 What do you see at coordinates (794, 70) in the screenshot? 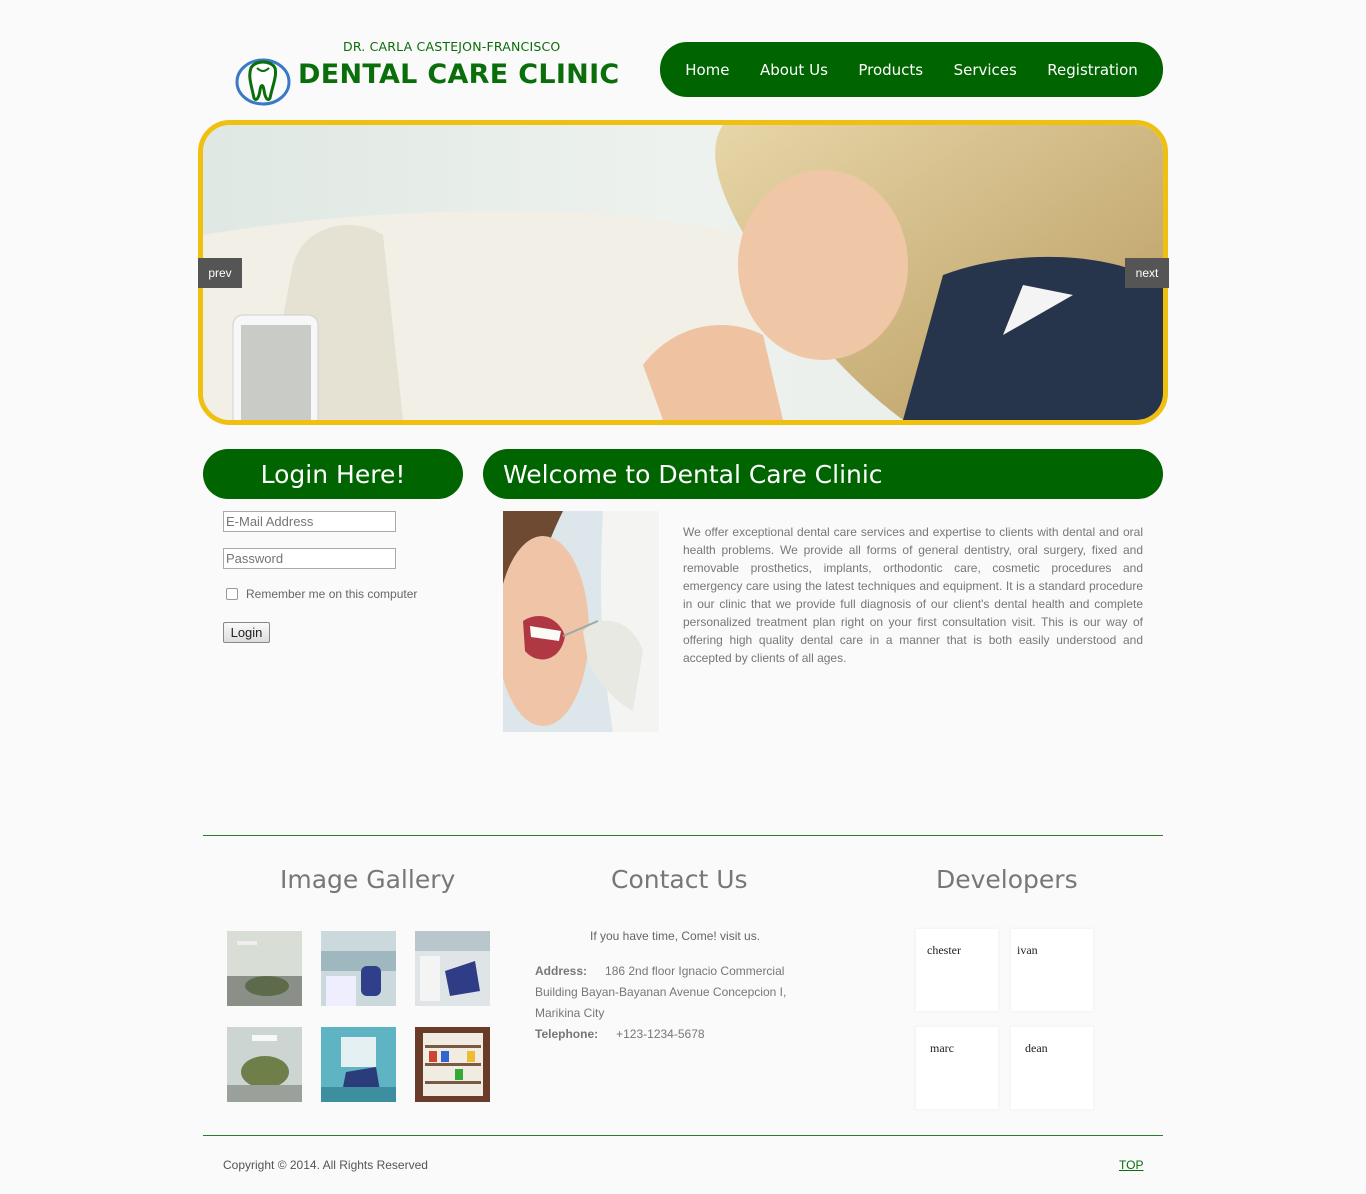
I see `nav-about-us: About Us` at bounding box center [794, 70].